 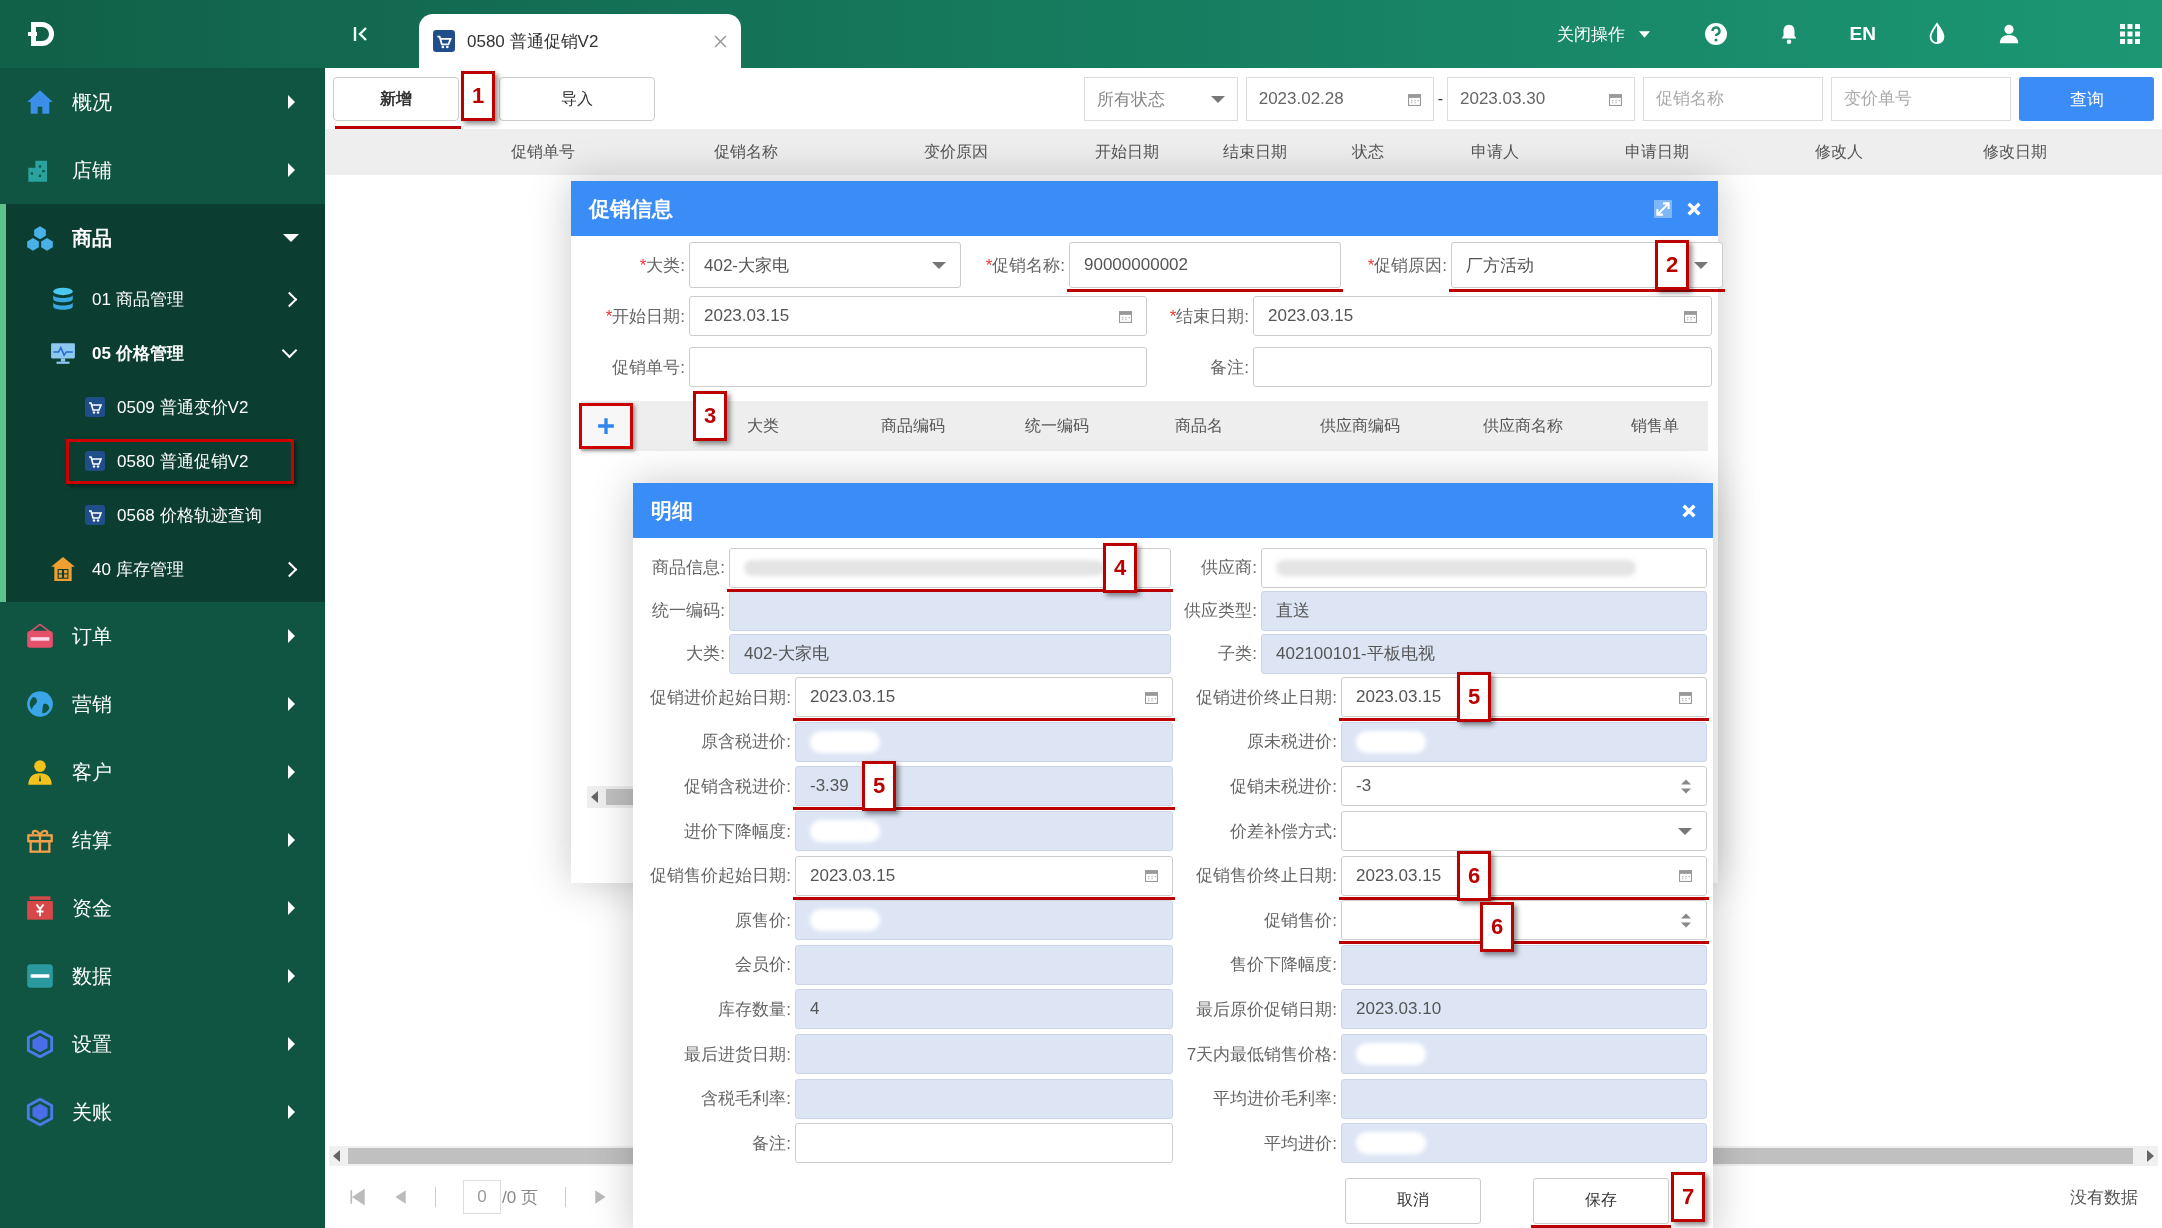 I want to click on step-marker: 1, so click(x=478, y=96).